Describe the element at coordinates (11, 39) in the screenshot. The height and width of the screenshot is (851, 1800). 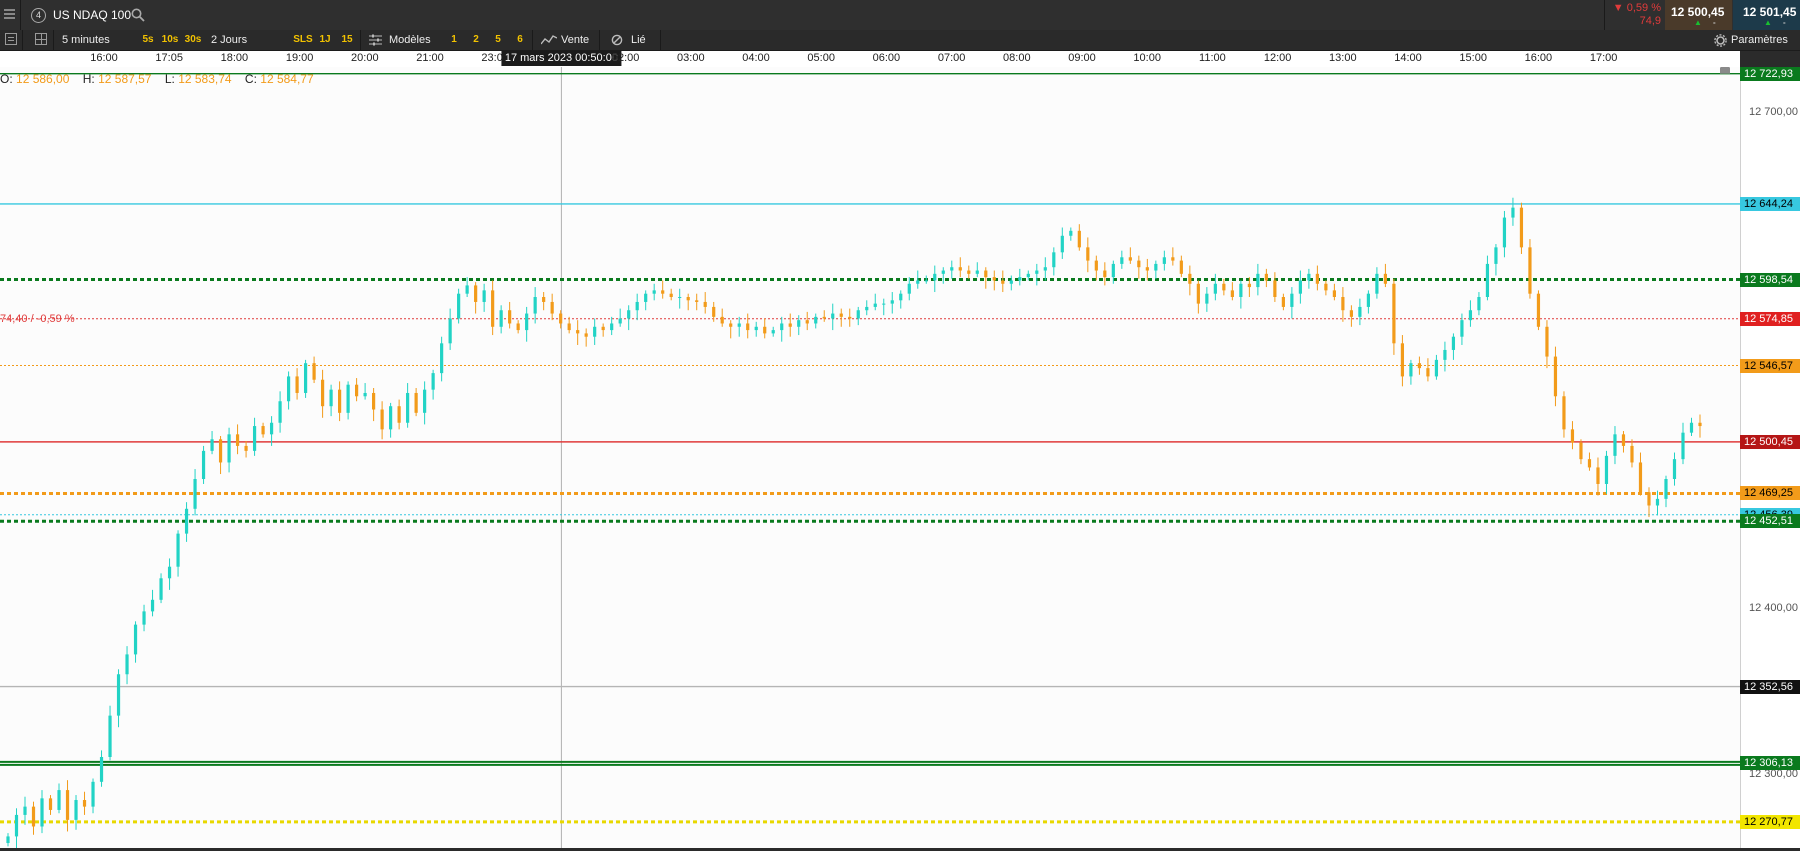
I see `list-icon` at that location.